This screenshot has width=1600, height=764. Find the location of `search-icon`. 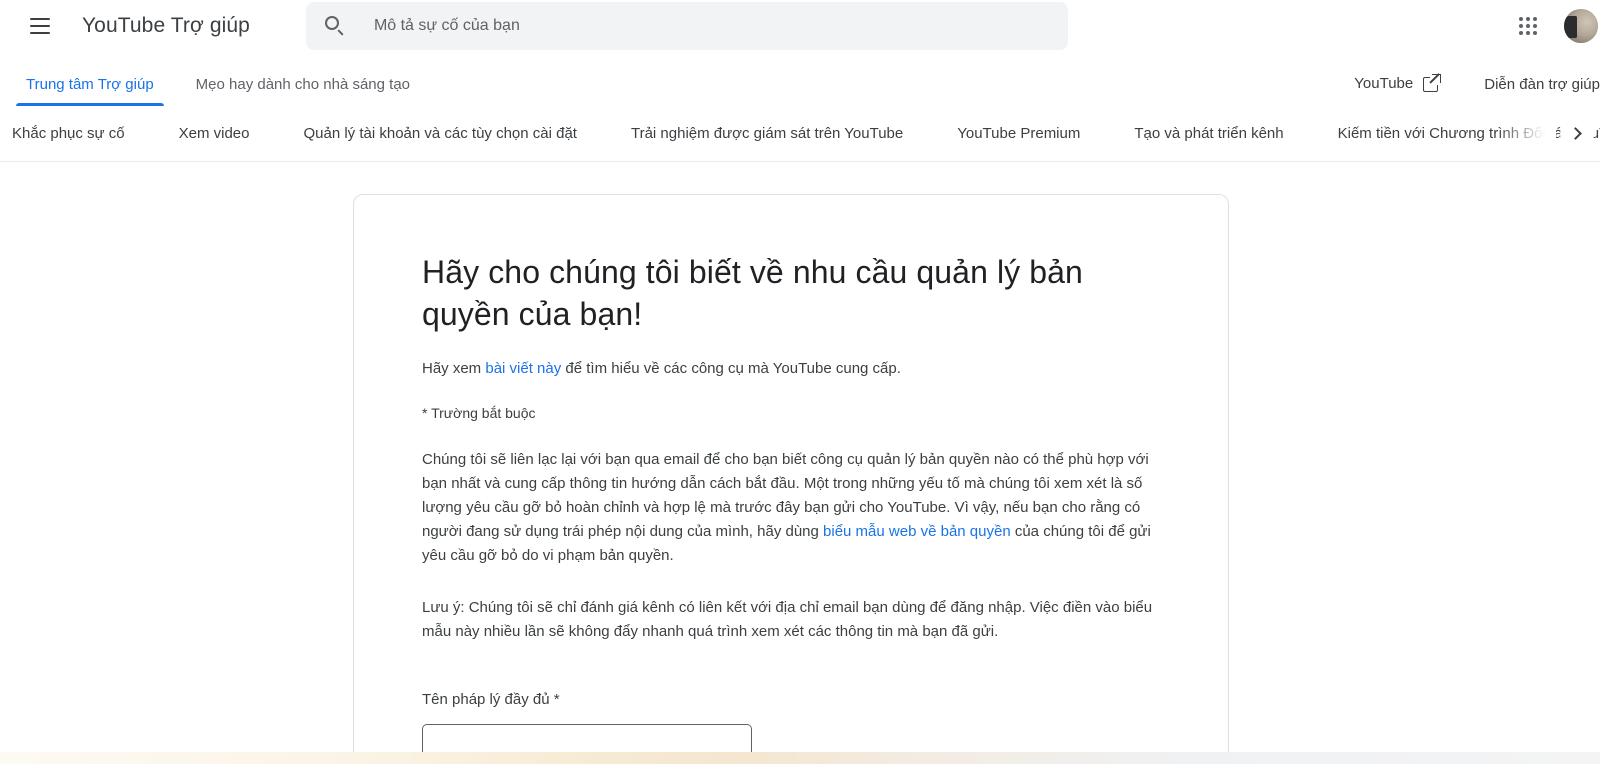

search-icon is located at coordinates (335, 26).